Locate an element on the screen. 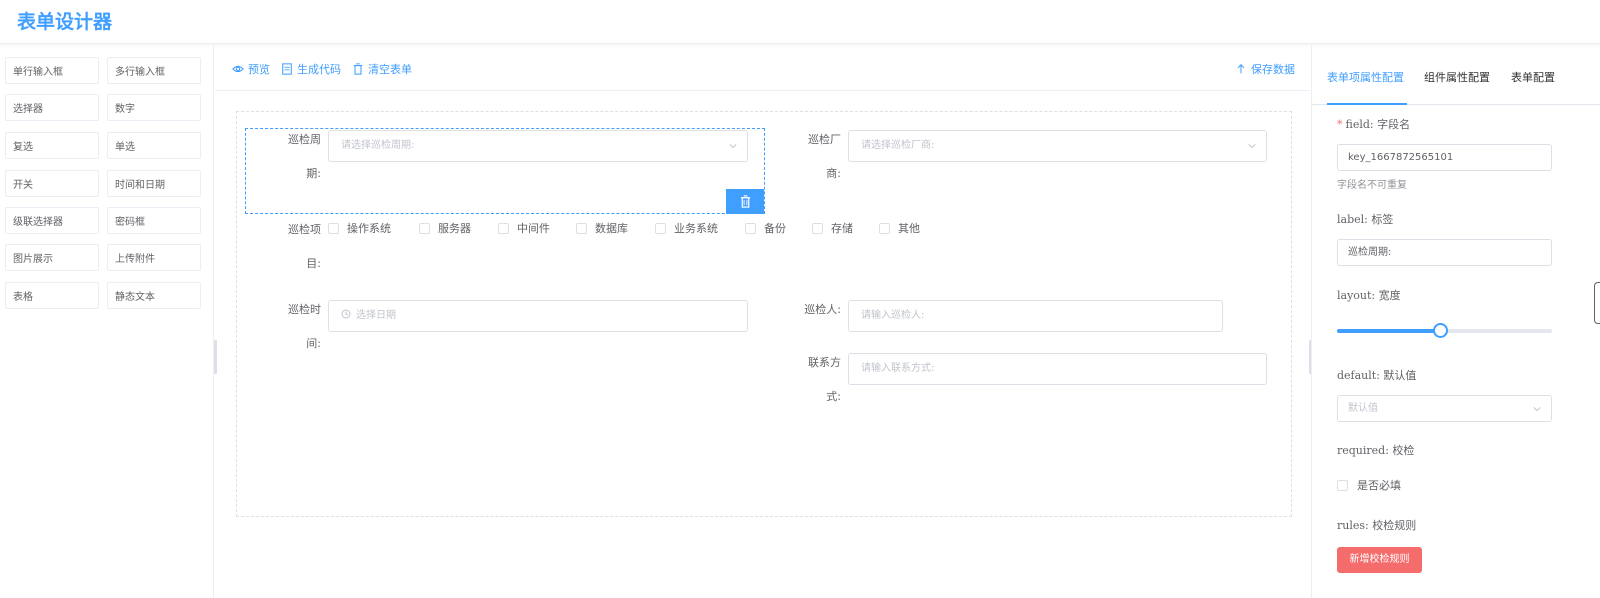 The height and width of the screenshot is (598, 1600). tab-form-config: 表单配置 is located at coordinates (1533, 77).